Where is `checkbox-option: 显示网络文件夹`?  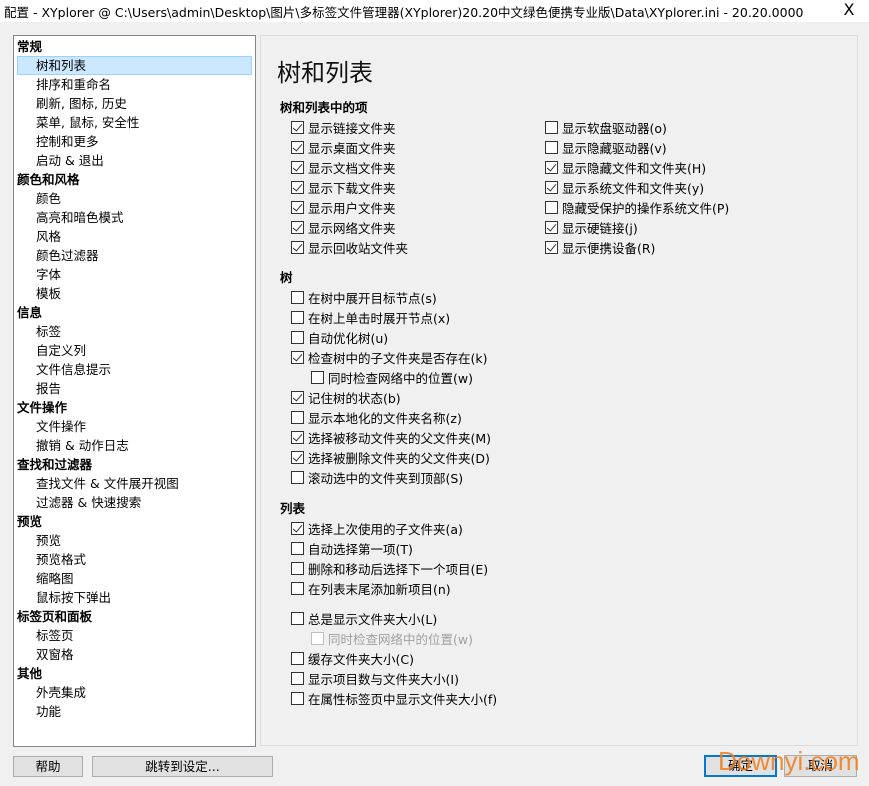
checkbox-option: 显示网络文件夹 is located at coordinates (349, 227).